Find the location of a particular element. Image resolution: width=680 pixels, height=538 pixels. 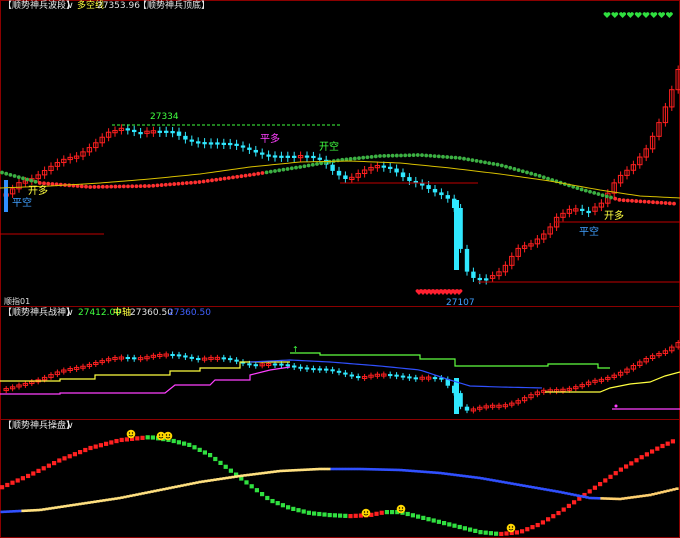

panel2-dropdown: ∨ is located at coordinates (70, 313).